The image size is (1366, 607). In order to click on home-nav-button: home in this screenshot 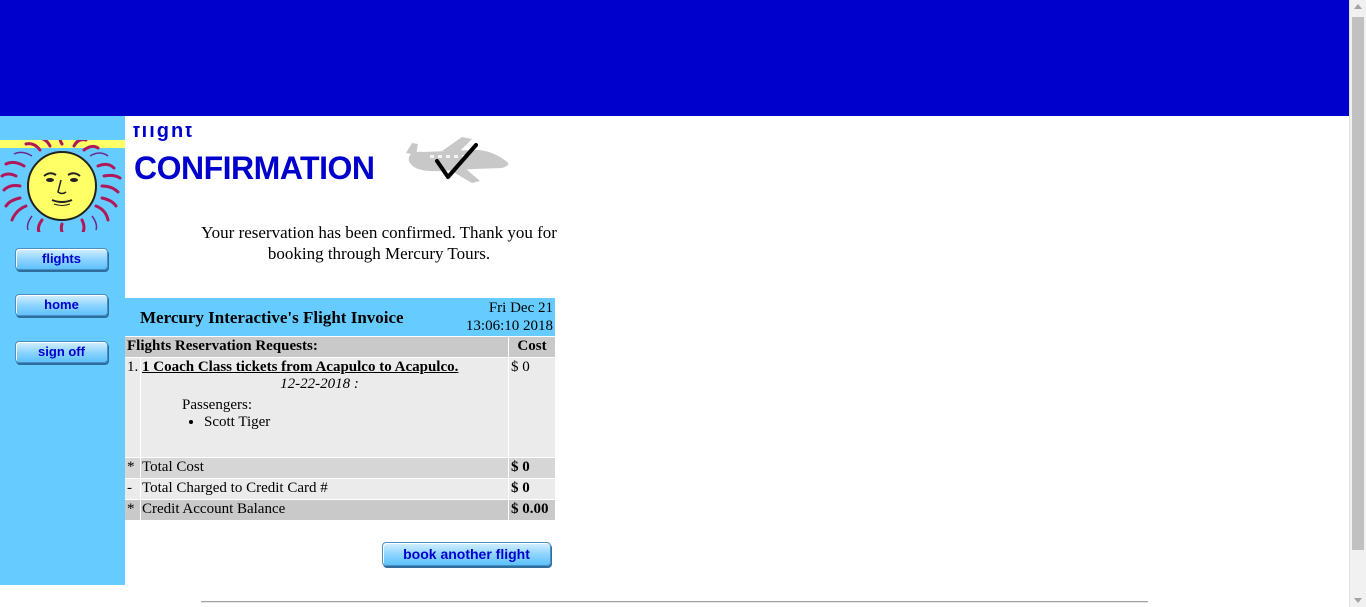, I will do `click(61, 305)`.